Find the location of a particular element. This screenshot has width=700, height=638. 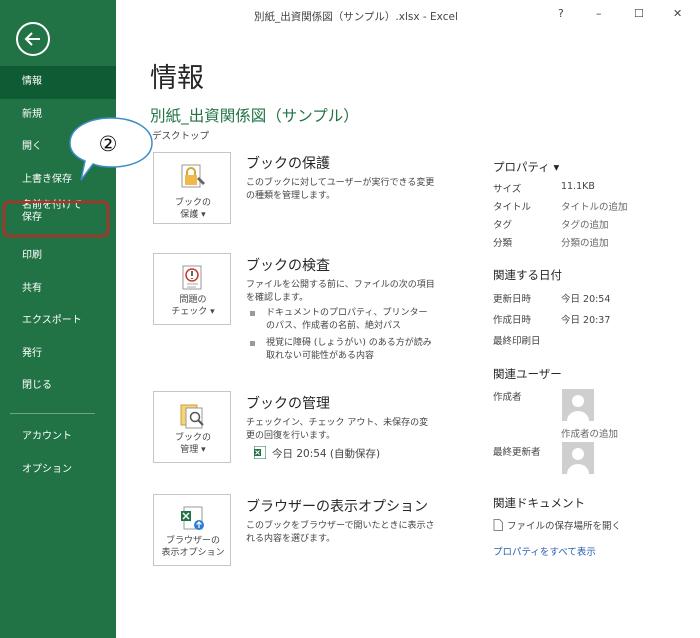

inspect-description: ファイルを公開する前に、ファイルの次の項目を確認します。 is located at coordinates (340, 291).